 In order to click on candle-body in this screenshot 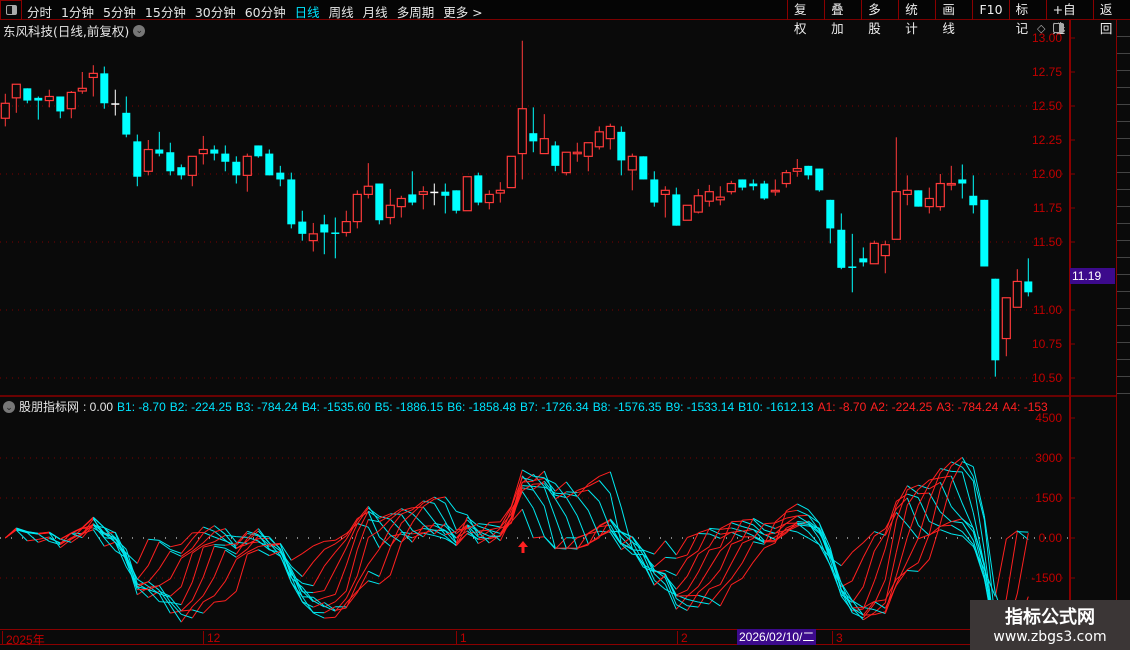, I will do `click(819, 179)`.